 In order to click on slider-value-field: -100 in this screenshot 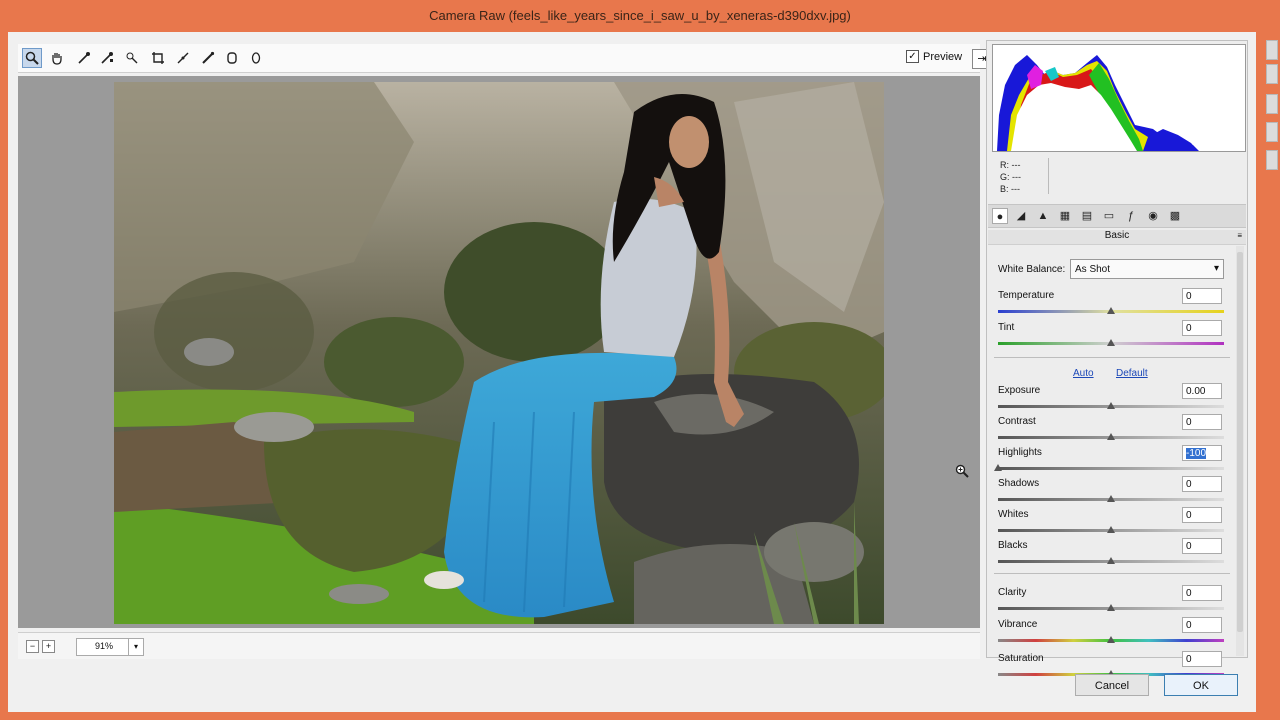, I will do `click(1202, 453)`.